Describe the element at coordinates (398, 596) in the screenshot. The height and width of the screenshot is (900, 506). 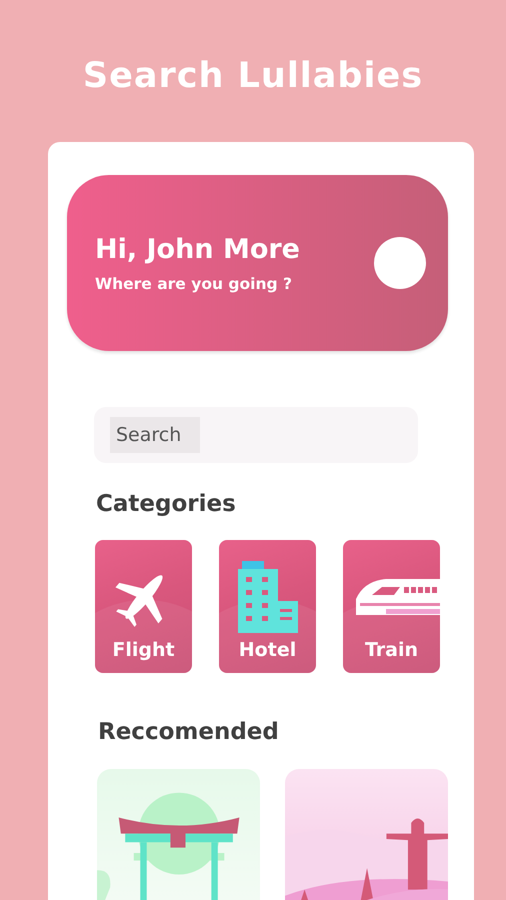
I see `train-icon` at that location.